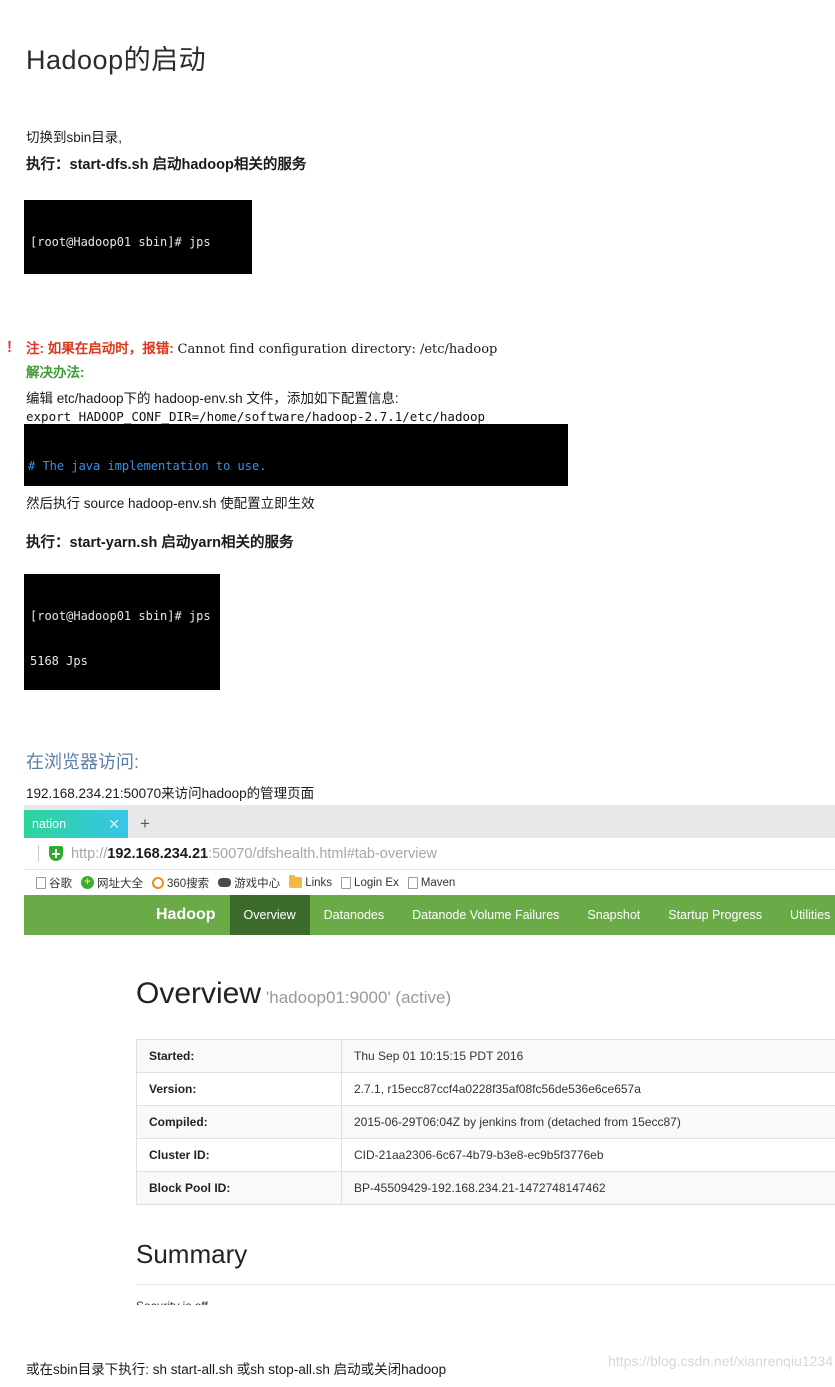  I want to click on nav-tab-utilities: Utilities, so click(805, 915).